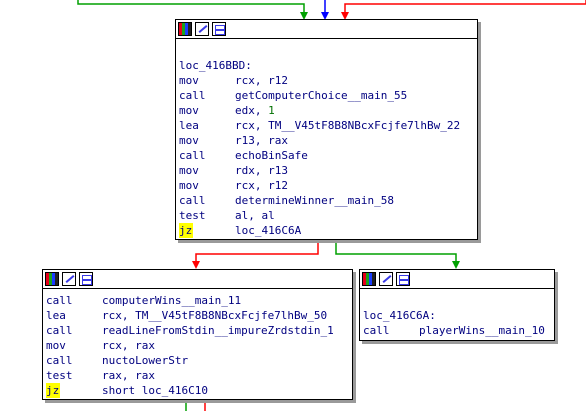 Image resolution: width=586 pixels, height=411 pixels. I want to click on edge-incoming-red, so click(465, 9).